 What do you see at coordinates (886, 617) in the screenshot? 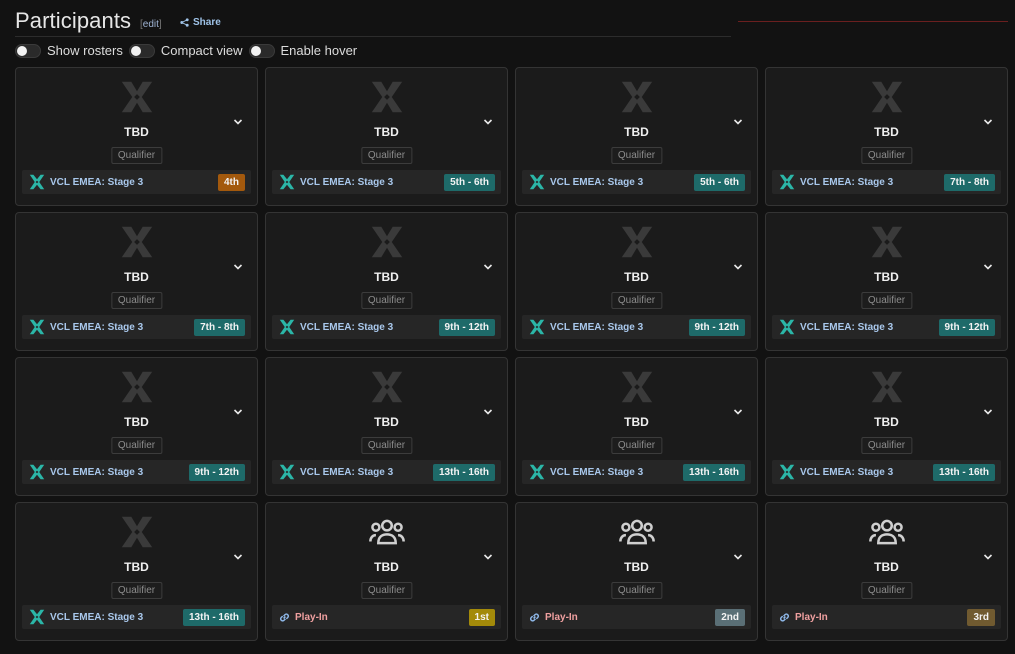
I see `qualification-source: Play-In 3rd` at bounding box center [886, 617].